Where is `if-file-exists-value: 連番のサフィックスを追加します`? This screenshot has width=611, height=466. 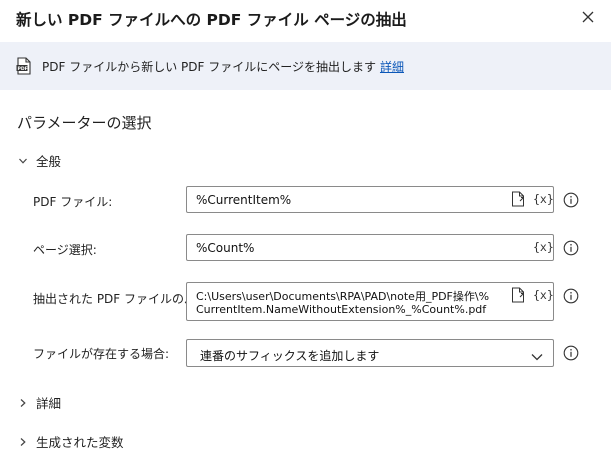
if-file-exists-value: 連番のサフィックスを追加します is located at coordinates (290, 356).